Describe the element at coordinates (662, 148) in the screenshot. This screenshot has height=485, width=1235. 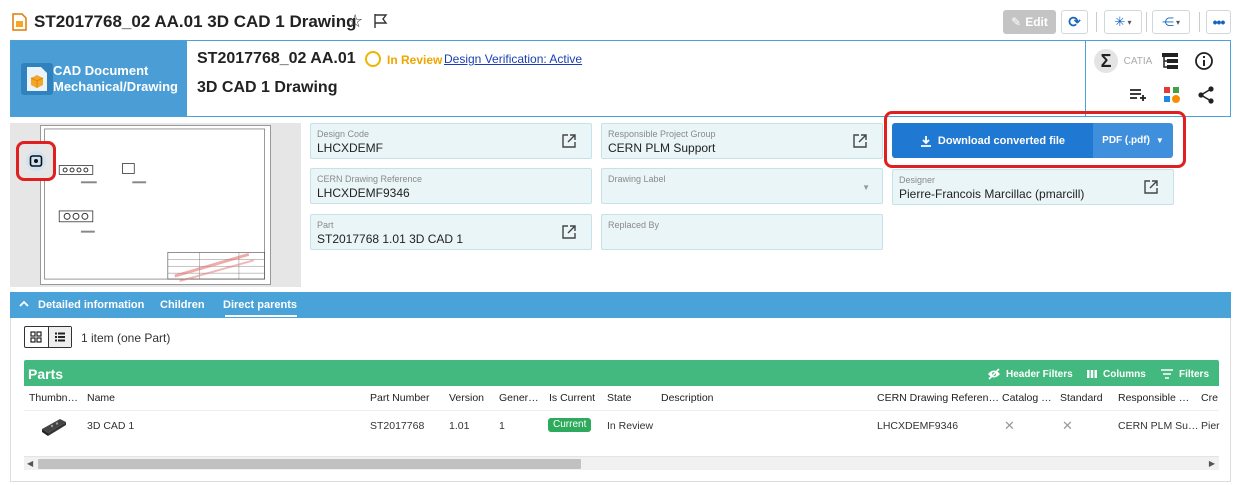
I see `field-value: CERN PLM Support` at that location.